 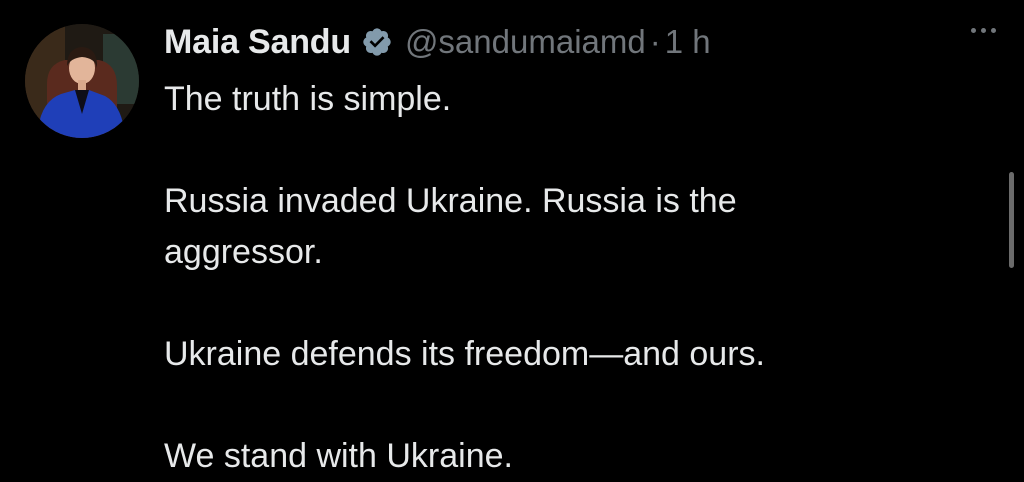 I want to click on tweet-line: The truth is simple., so click(x=308, y=99).